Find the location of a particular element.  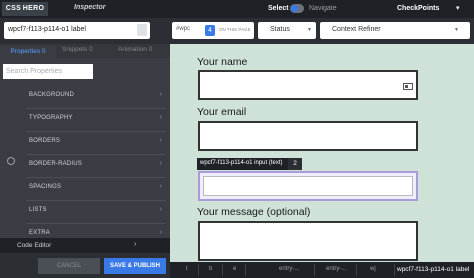

property-label: BACKGROUND is located at coordinates (52, 95).